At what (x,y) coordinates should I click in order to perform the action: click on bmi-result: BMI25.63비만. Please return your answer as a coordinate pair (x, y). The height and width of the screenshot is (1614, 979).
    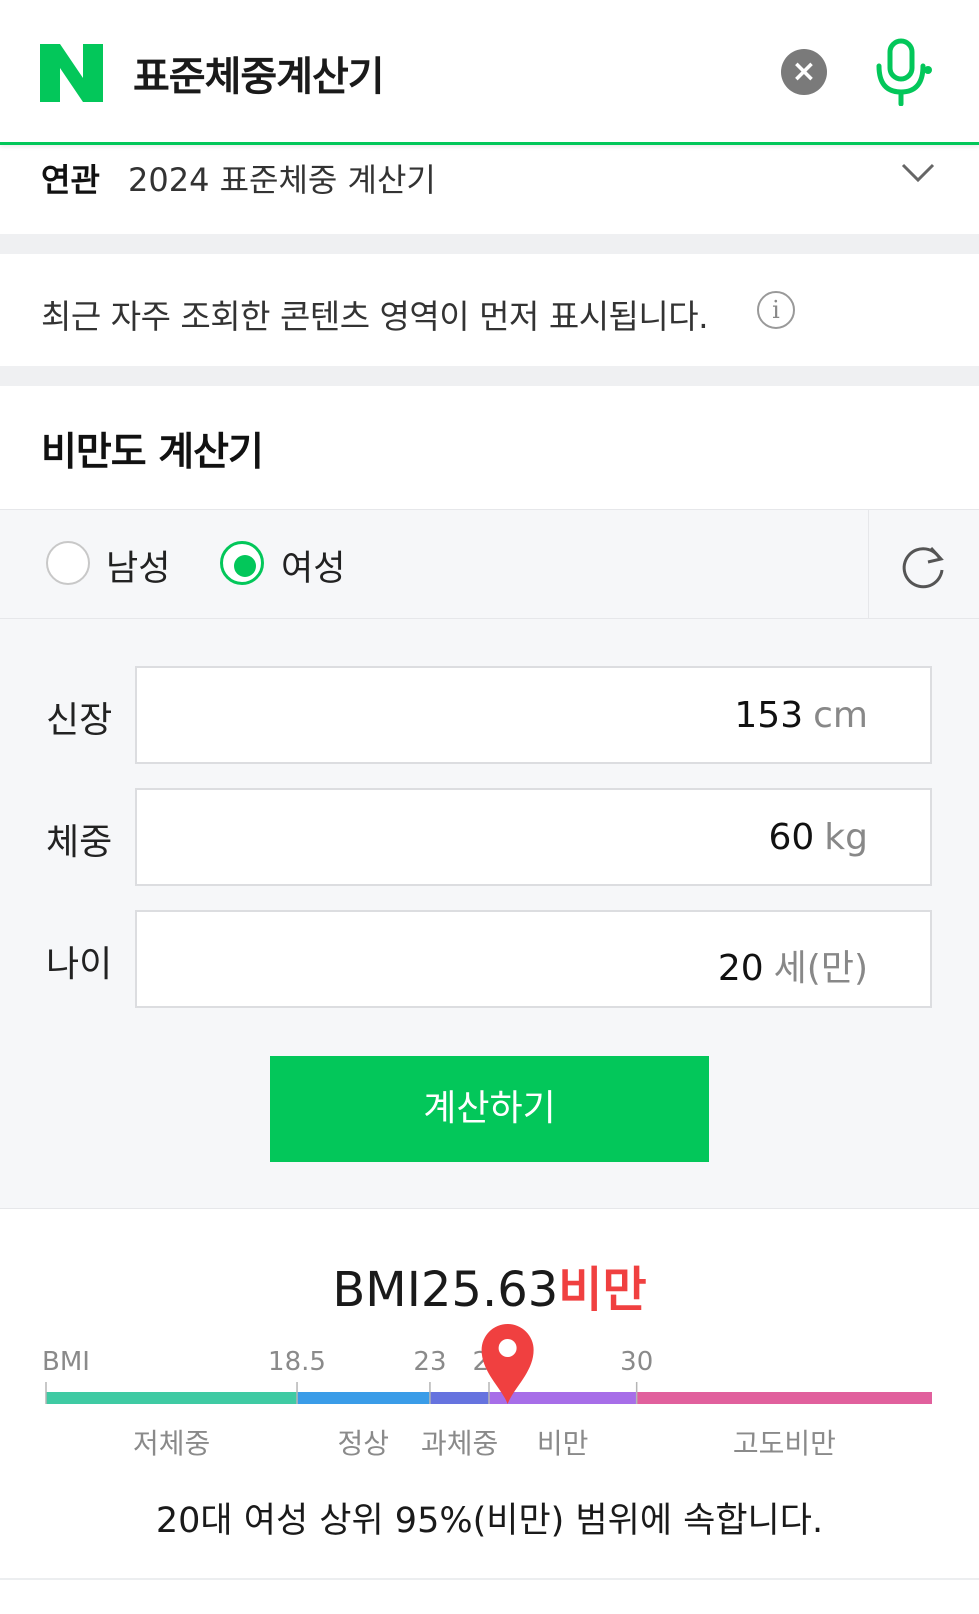
    Looking at the image, I should click on (489, 1285).